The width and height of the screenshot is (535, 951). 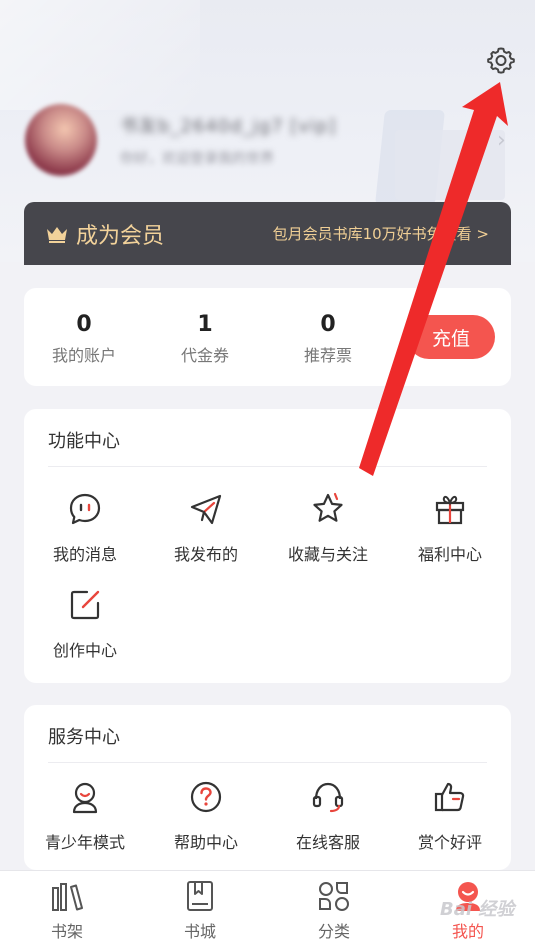 I want to click on my-posts-item: 我发布的, so click(x=206, y=527).